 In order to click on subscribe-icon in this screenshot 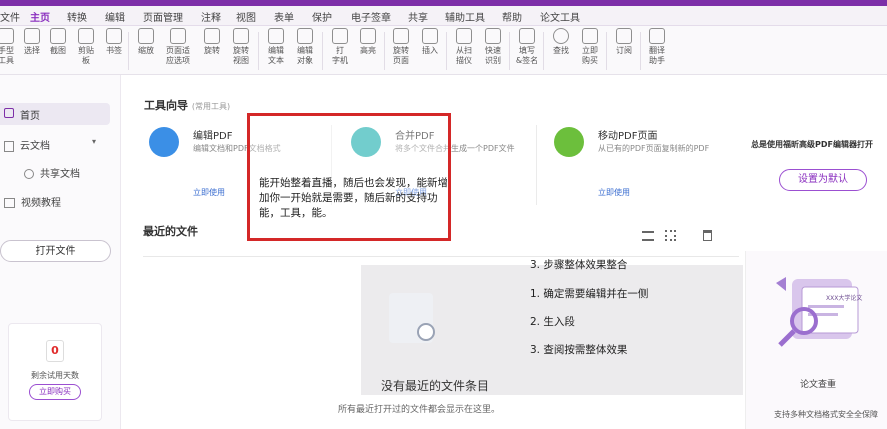, I will do `click(624, 36)`.